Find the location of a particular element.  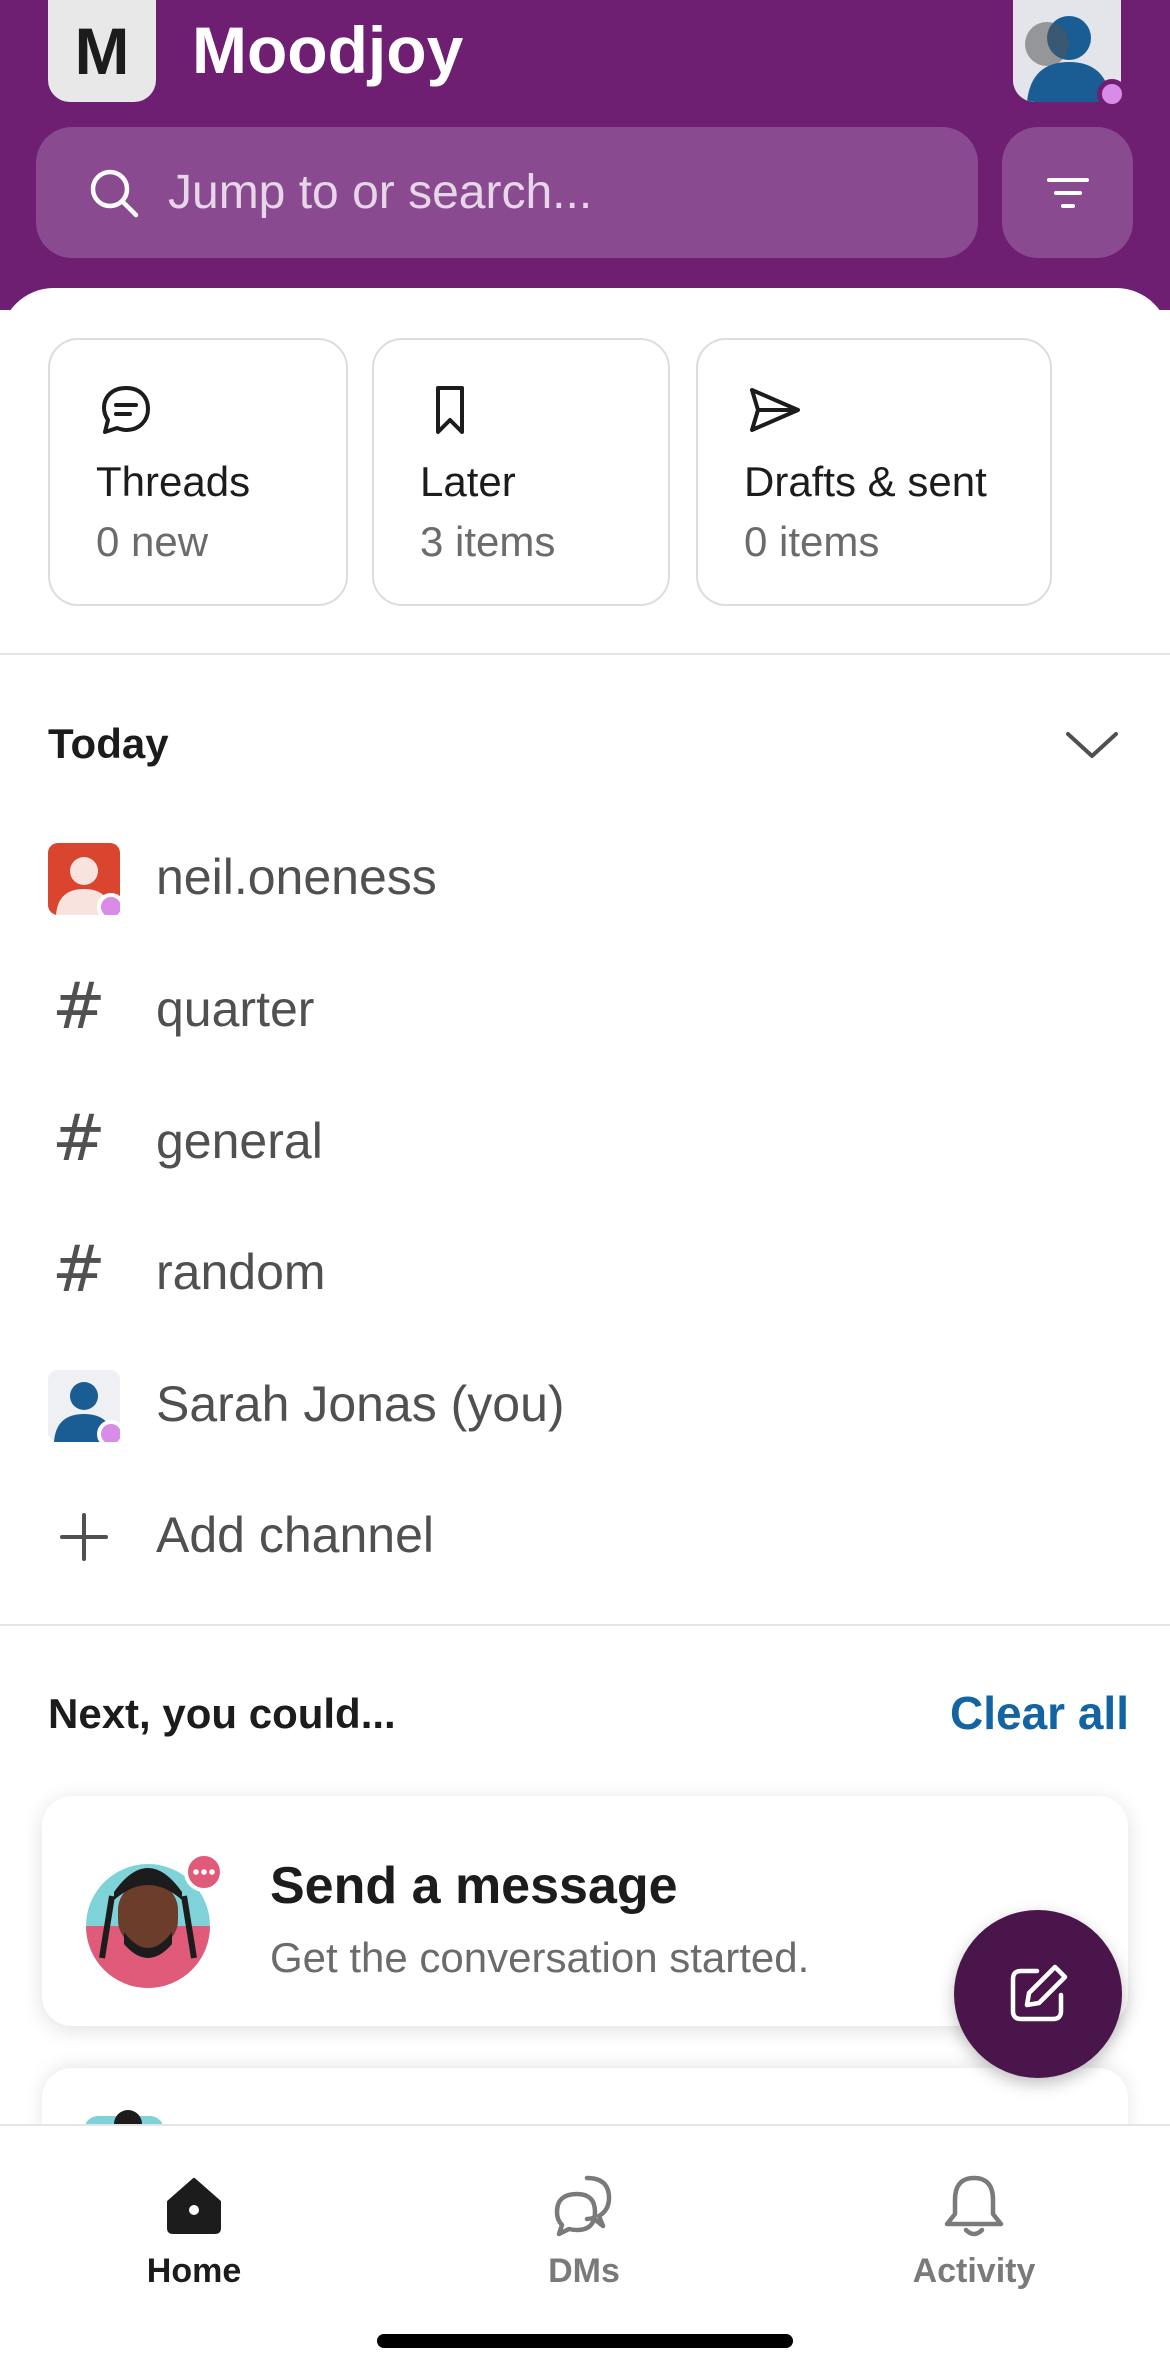

list-item-label: neil.oneness is located at coordinates (296, 877).